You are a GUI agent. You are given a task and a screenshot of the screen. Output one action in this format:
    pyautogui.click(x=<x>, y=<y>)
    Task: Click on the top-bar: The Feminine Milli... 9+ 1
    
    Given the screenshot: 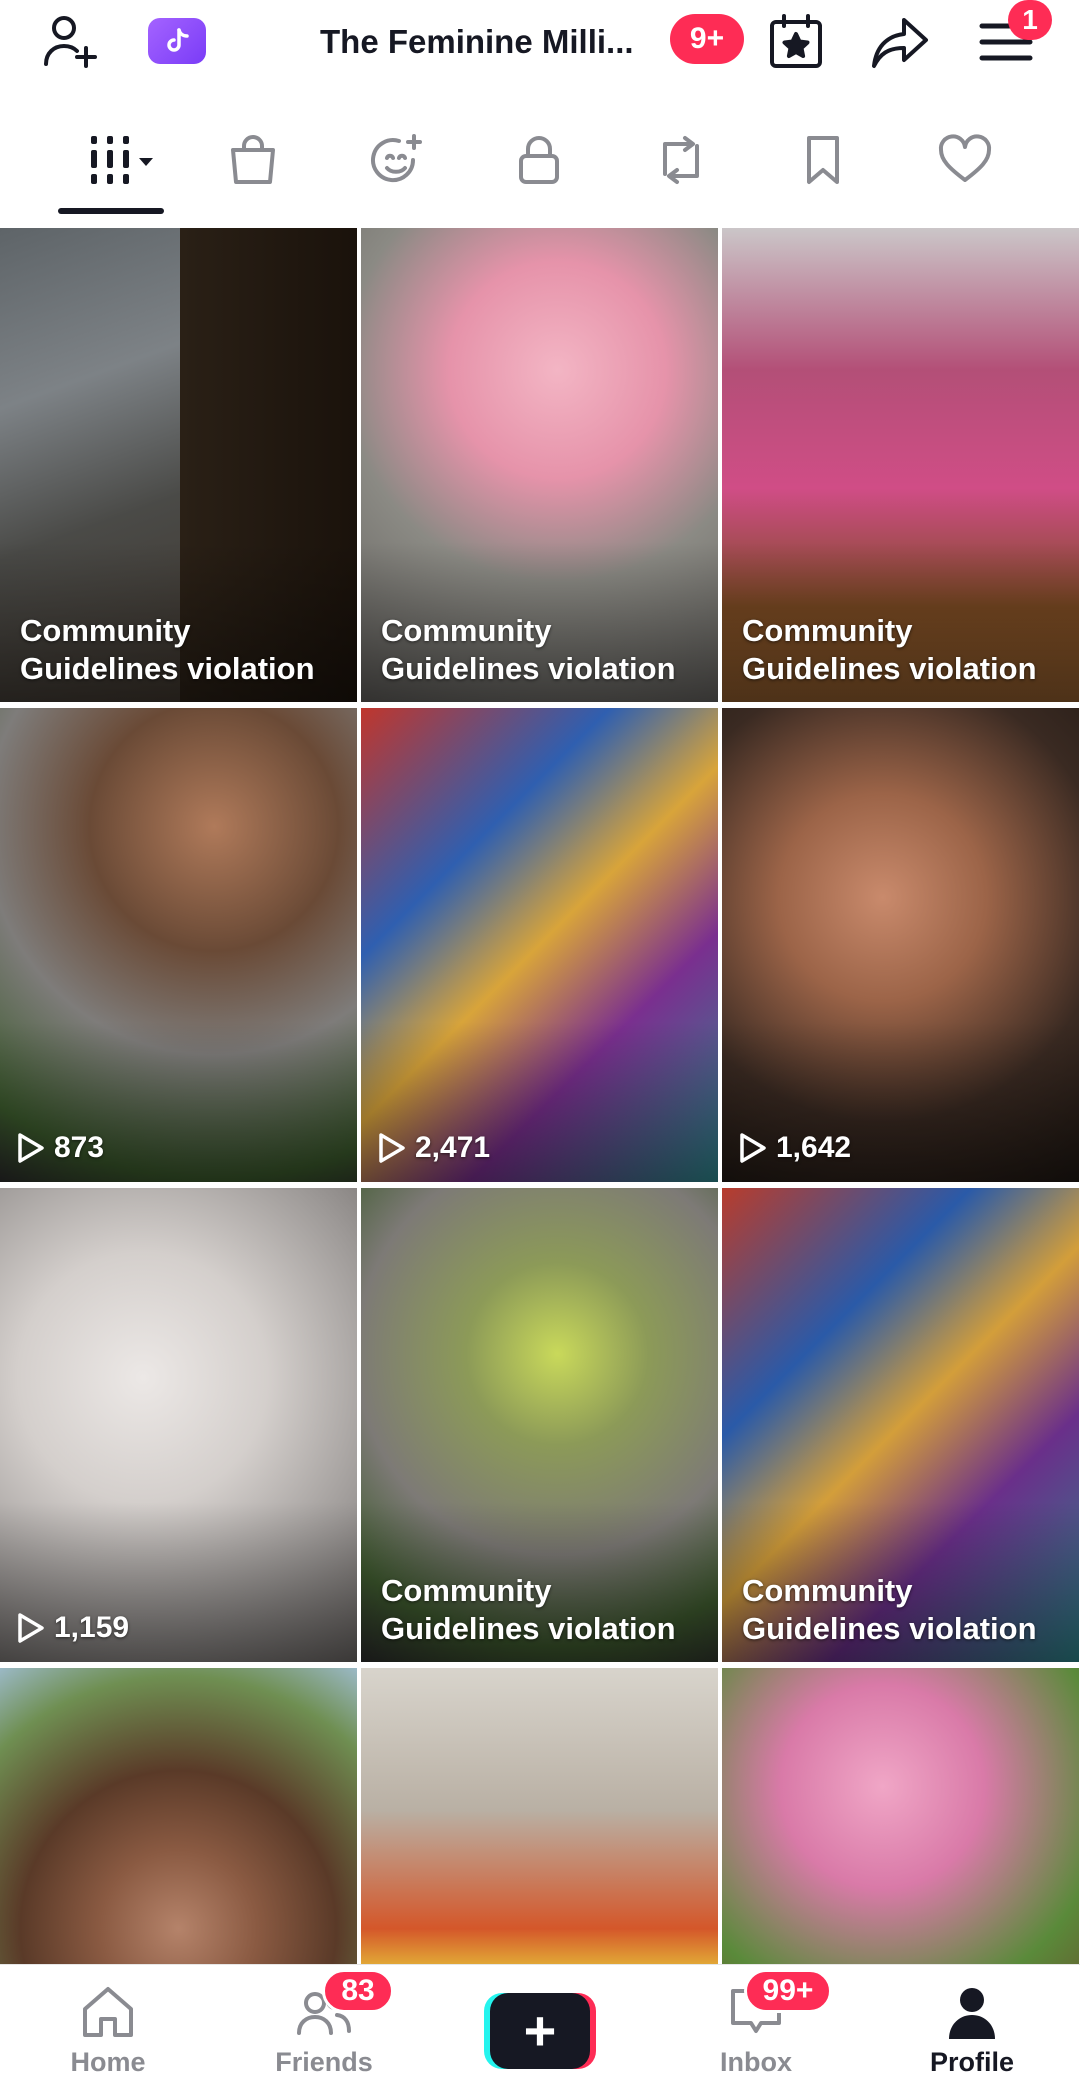 What is the action you would take?
    pyautogui.click(x=540, y=42)
    